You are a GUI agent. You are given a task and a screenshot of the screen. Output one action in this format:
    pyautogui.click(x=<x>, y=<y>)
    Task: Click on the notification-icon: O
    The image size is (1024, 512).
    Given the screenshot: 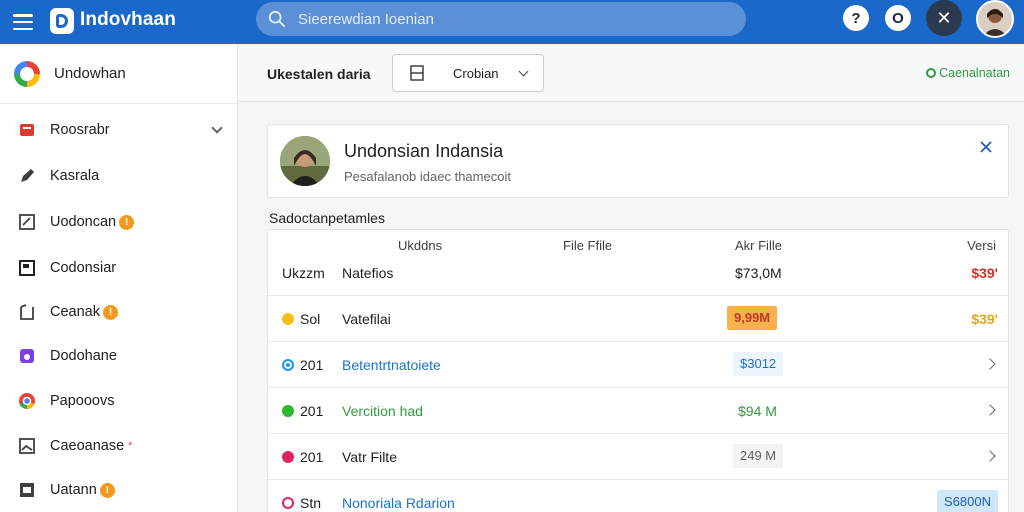 What is the action you would take?
    pyautogui.click(x=898, y=18)
    